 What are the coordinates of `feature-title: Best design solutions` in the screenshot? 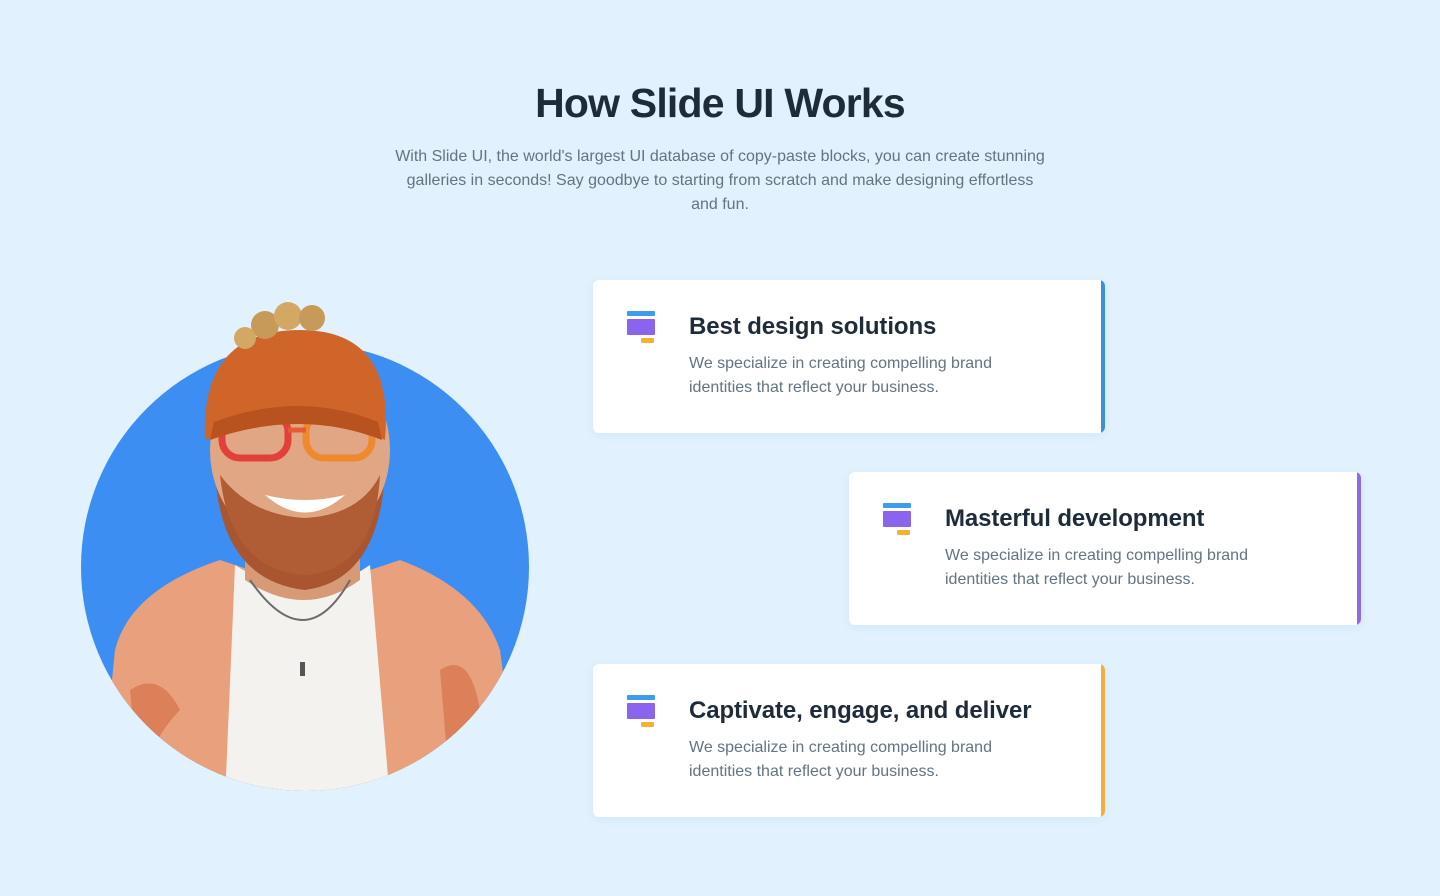 It's located at (813, 326).